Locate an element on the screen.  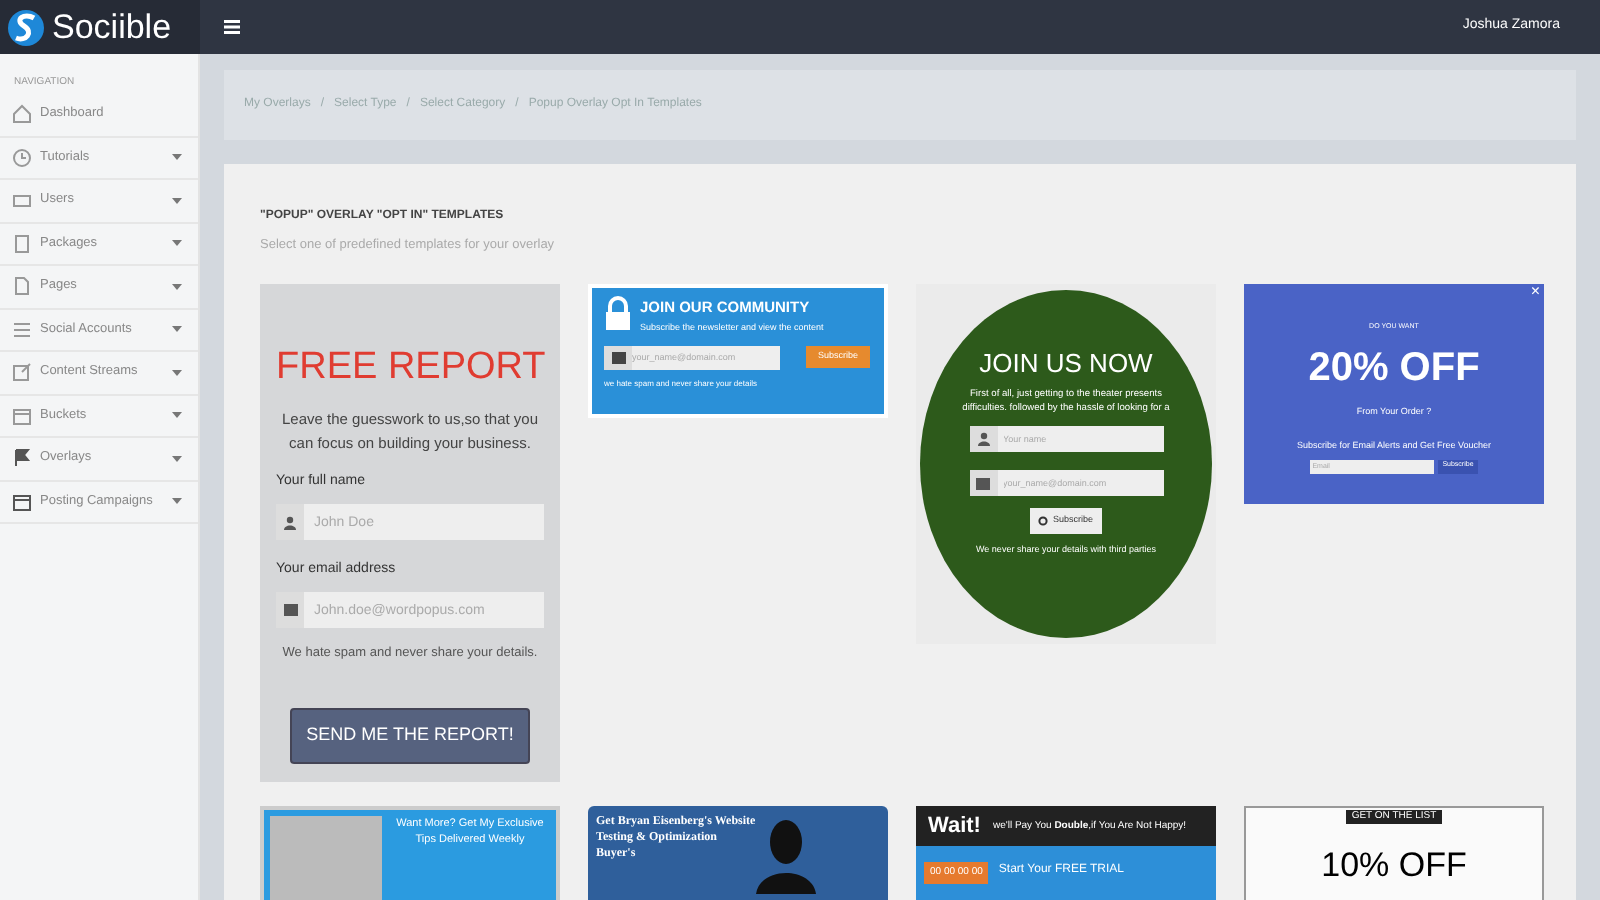
logo-text: Sociible is located at coordinates (112, 27).